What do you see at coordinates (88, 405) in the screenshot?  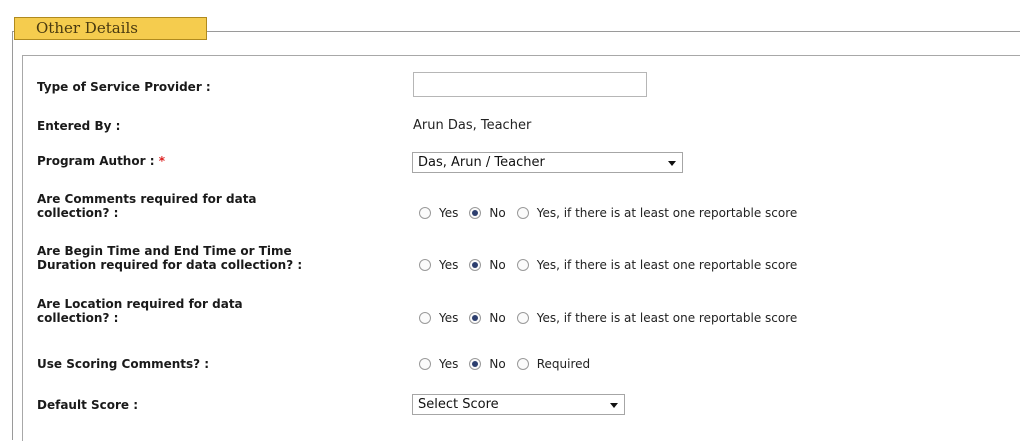 I see `default-score-label: Default Score :` at bounding box center [88, 405].